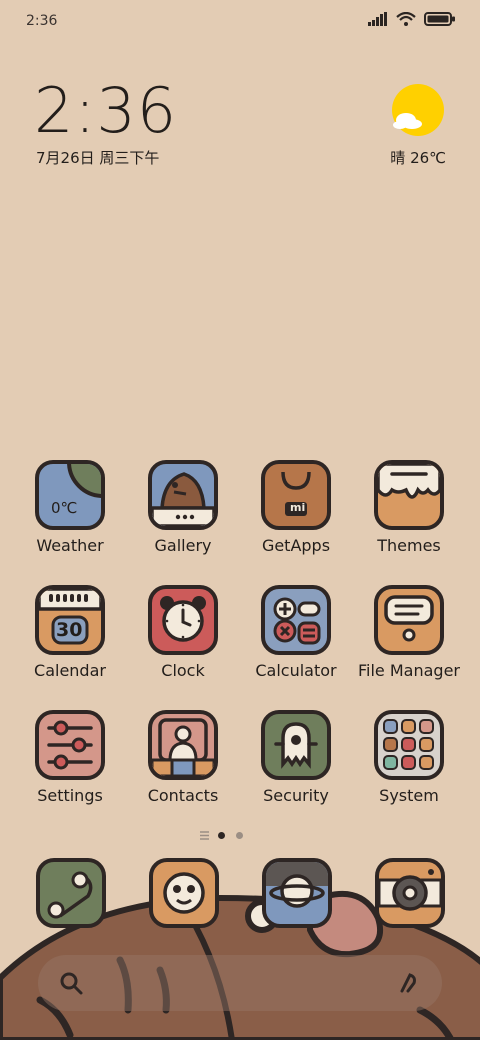 The height and width of the screenshot is (1040, 480). What do you see at coordinates (409, 795) in the screenshot?
I see `app-label: System` at bounding box center [409, 795].